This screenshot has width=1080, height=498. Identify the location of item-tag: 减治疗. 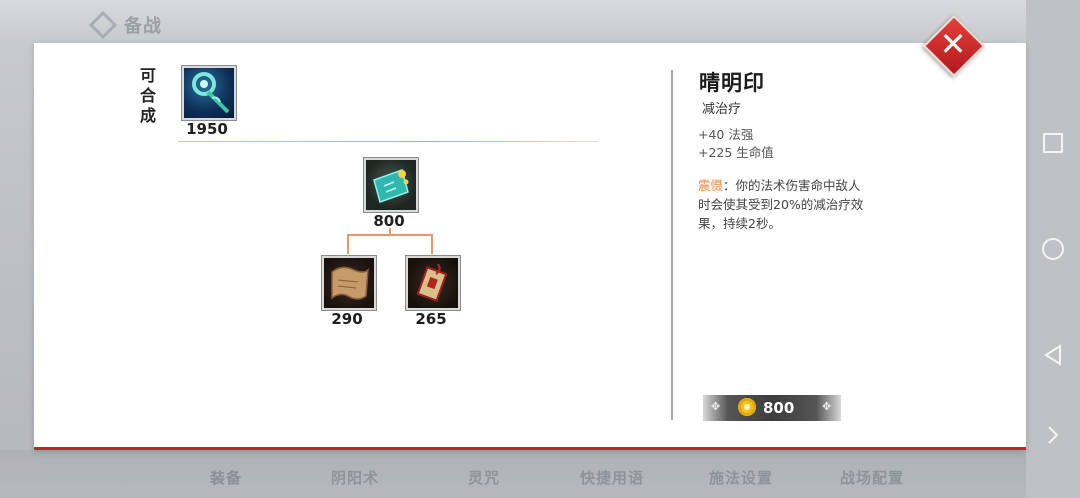
(722, 109).